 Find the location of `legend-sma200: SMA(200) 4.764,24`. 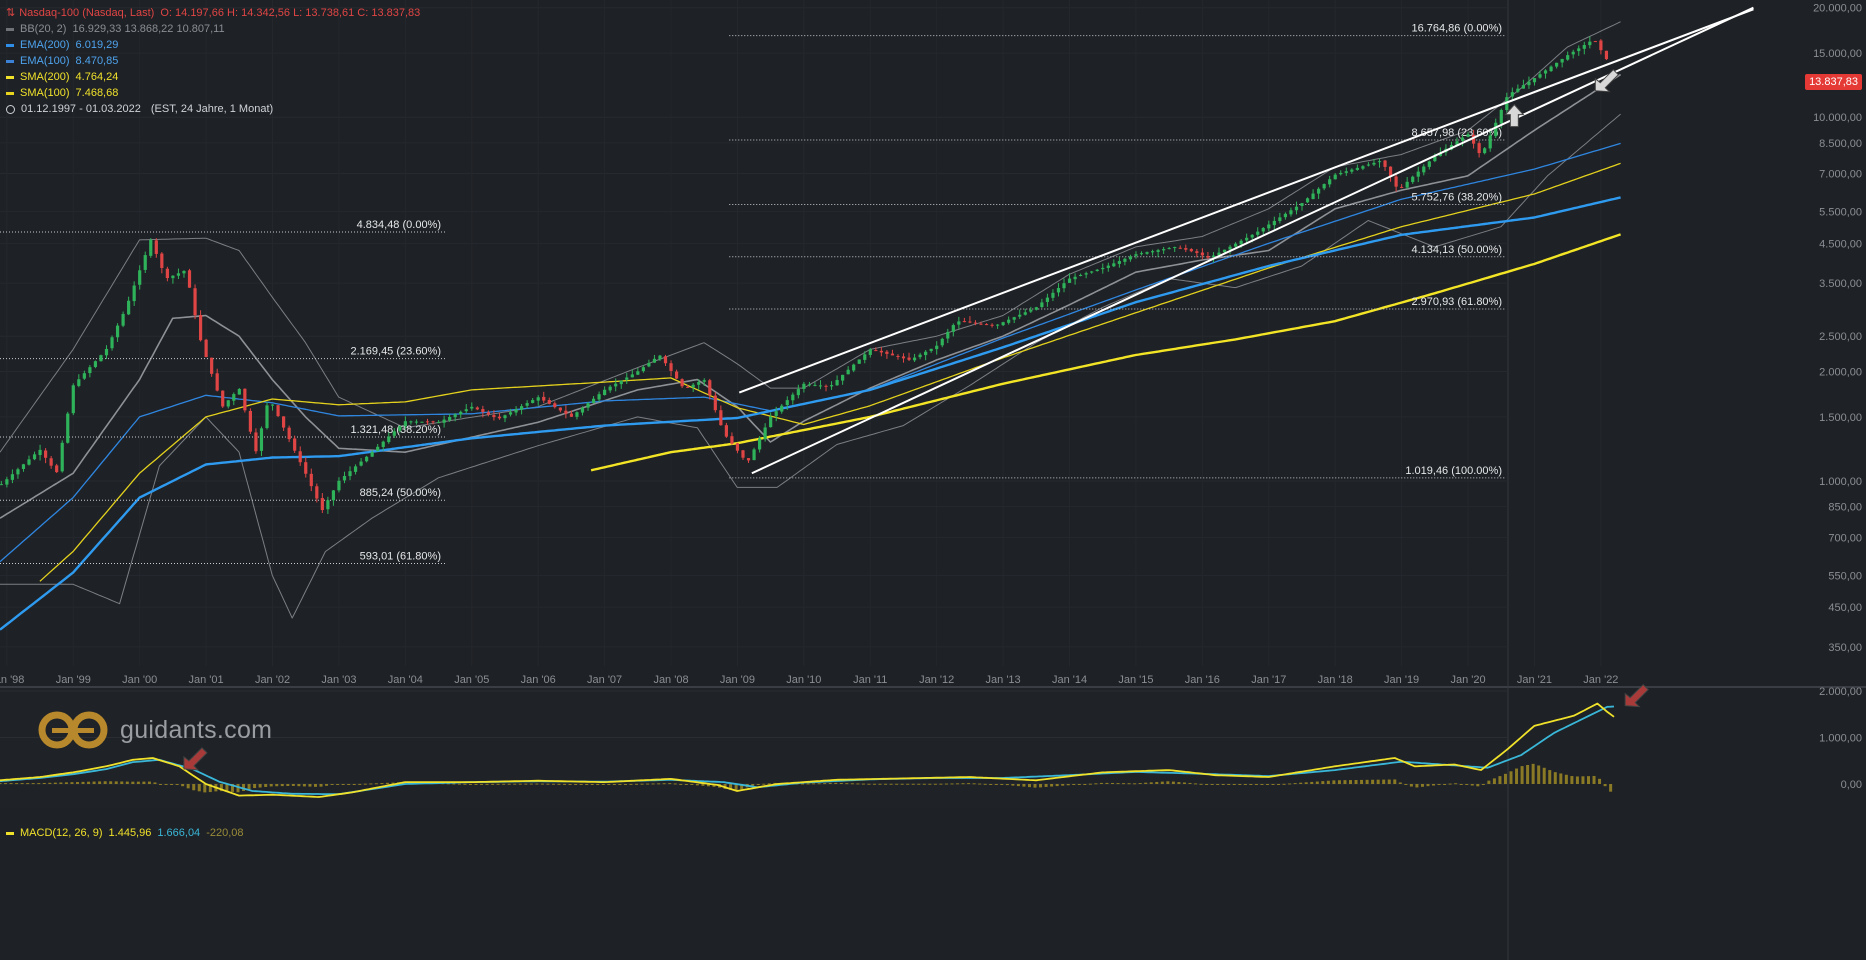

legend-sma200: SMA(200) 4.764,24 is located at coordinates (213, 77).